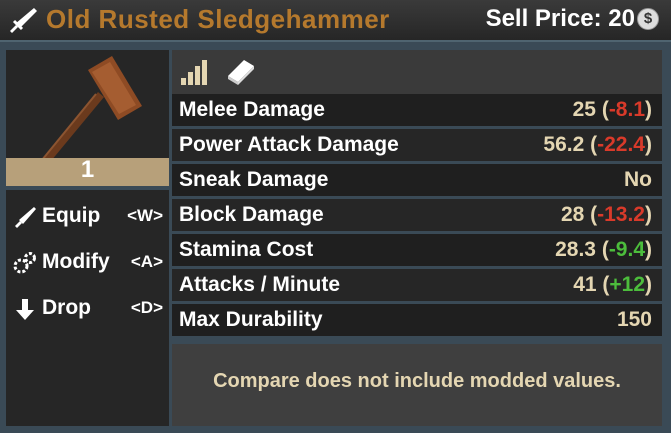 Image resolution: width=671 pixels, height=433 pixels. Describe the element at coordinates (417, 110) in the screenshot. I see `stat-row-melee-damage: Melee Damage 25 (-8.1)` at that location.